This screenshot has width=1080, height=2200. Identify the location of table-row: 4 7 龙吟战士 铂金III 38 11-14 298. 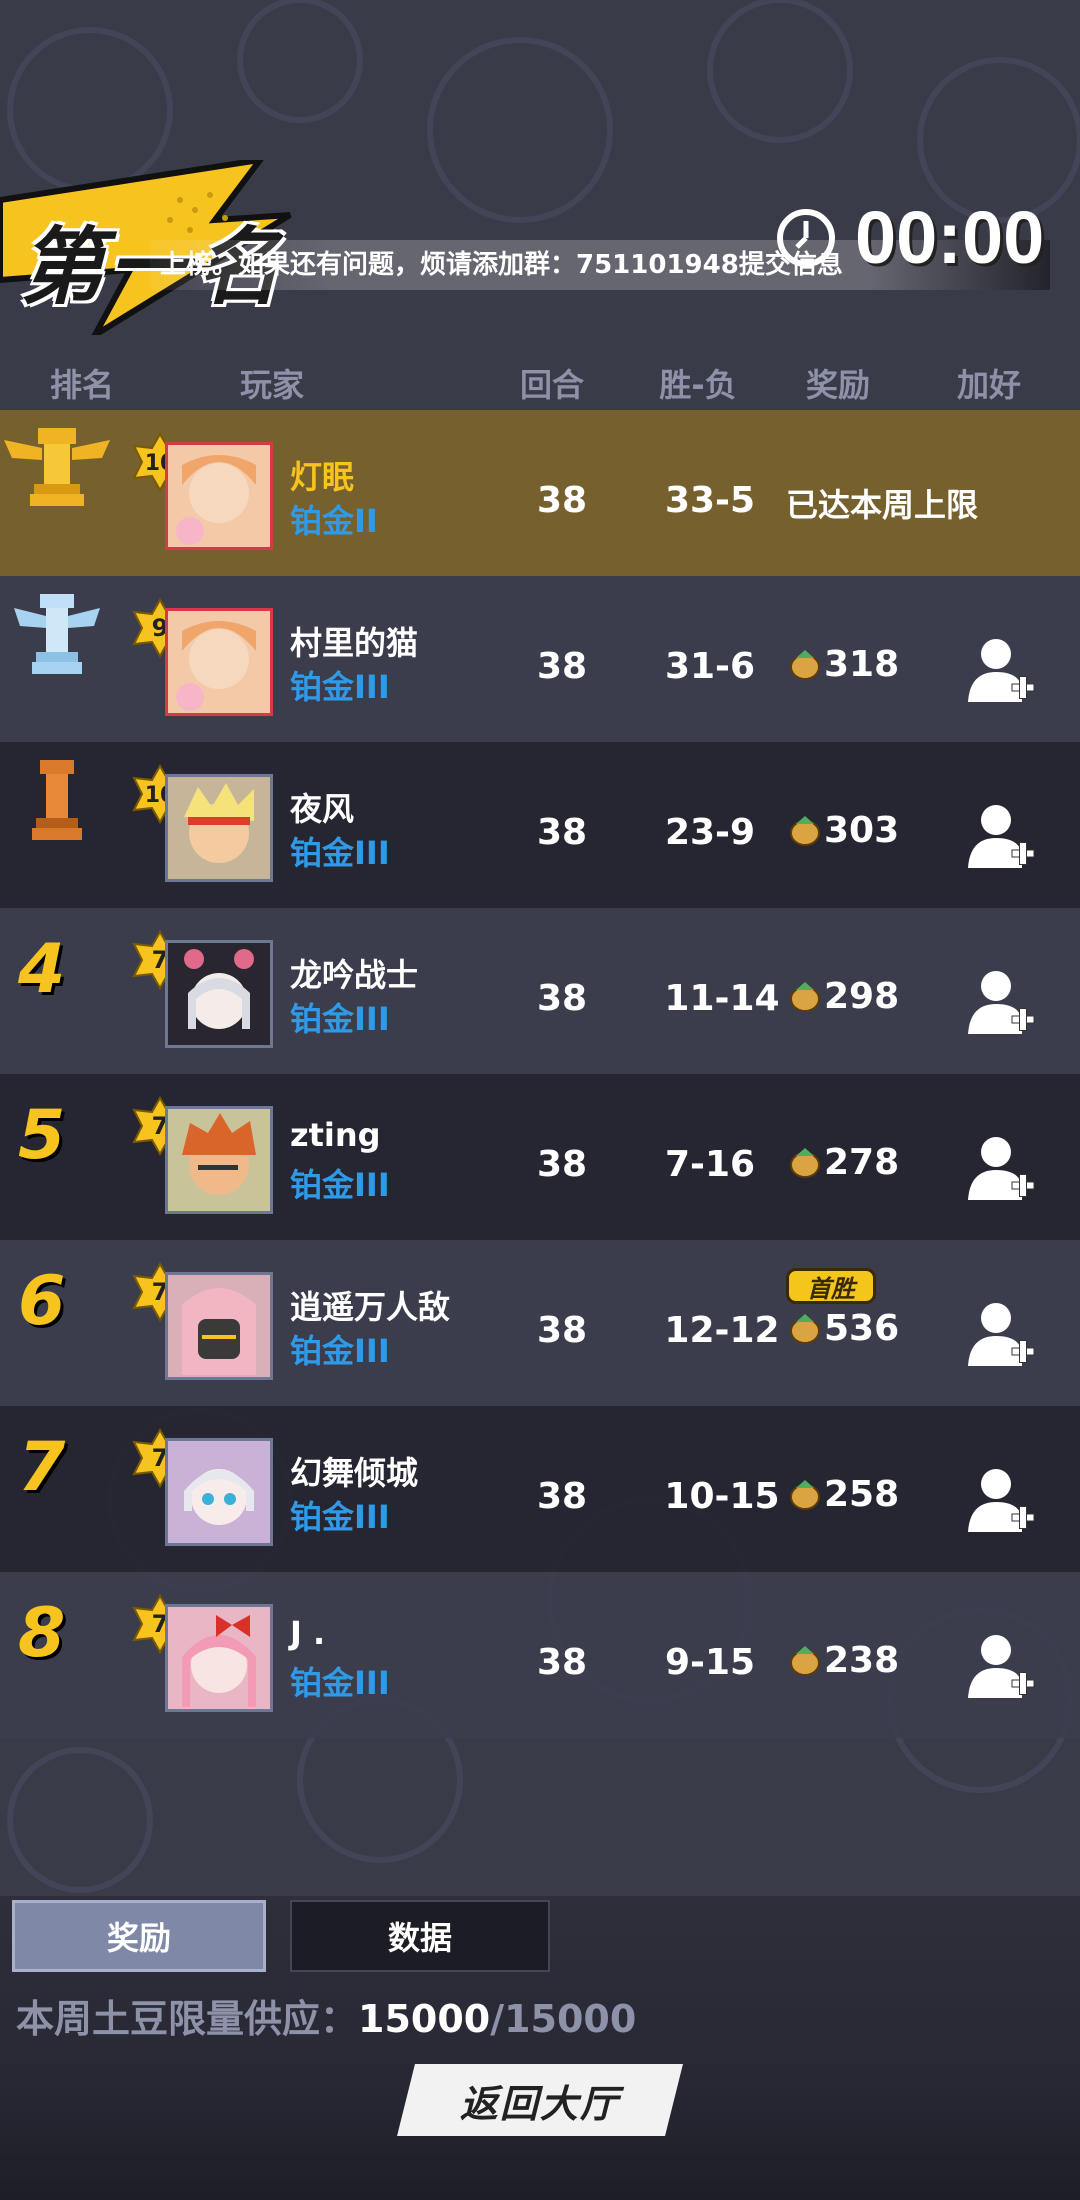
(540, 991).